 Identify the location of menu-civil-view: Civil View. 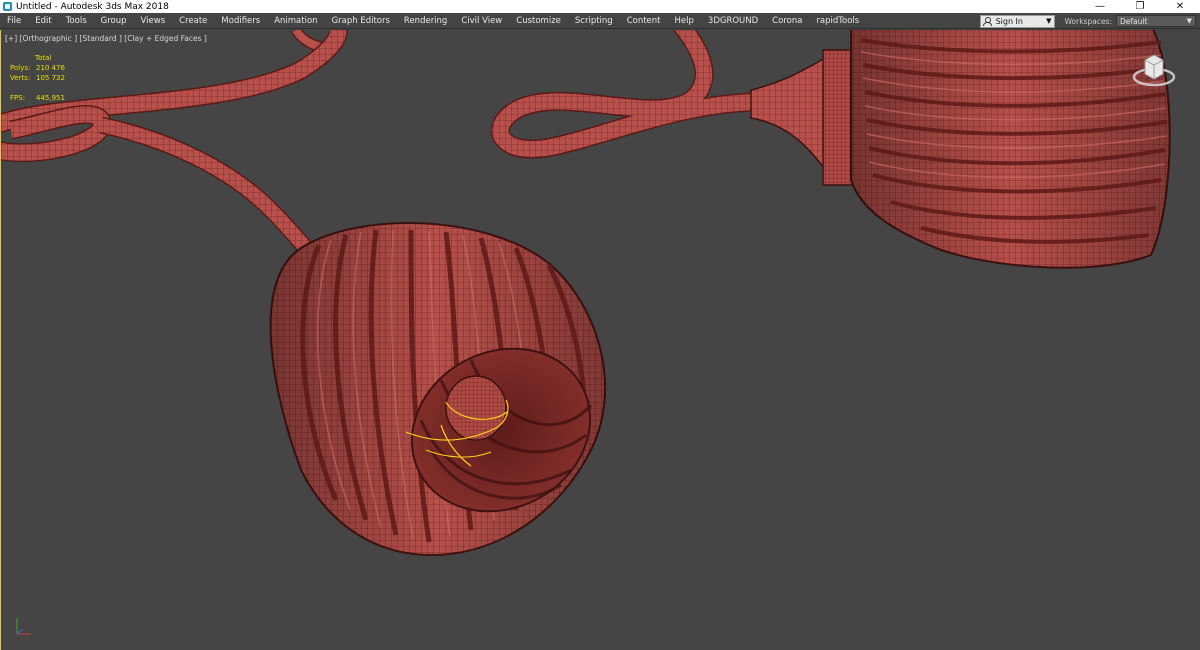
(481, 21).